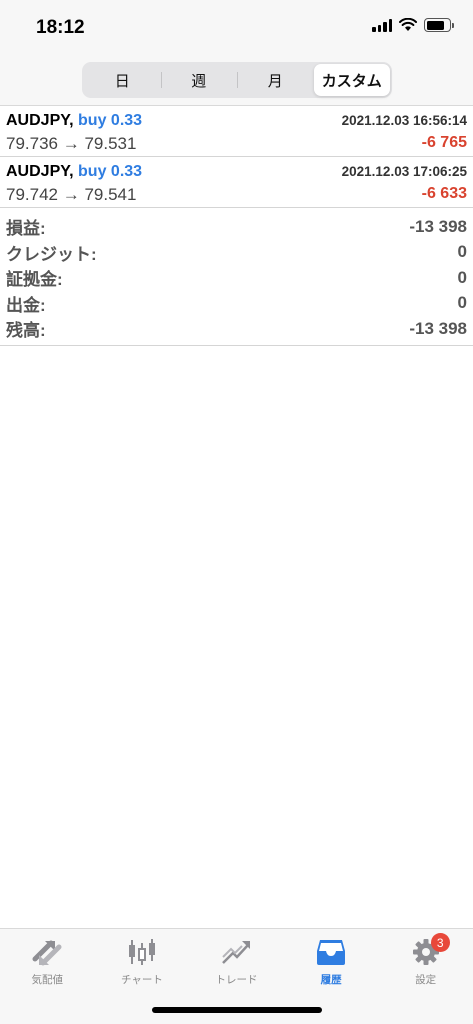 This screenshot has height=1024, width=473. What do you see at coordinates (34, 280) in the screenshot?
I see `summary-label: 証拠金:` at bounding box center [34, 280].